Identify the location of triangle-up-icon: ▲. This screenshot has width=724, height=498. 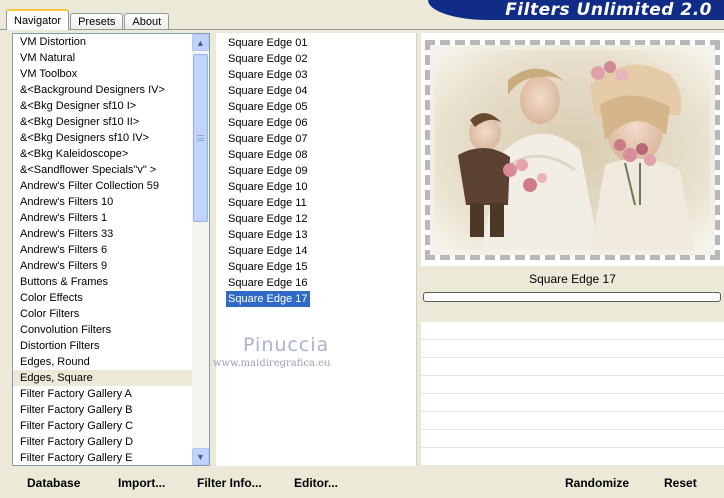
(200, 42).